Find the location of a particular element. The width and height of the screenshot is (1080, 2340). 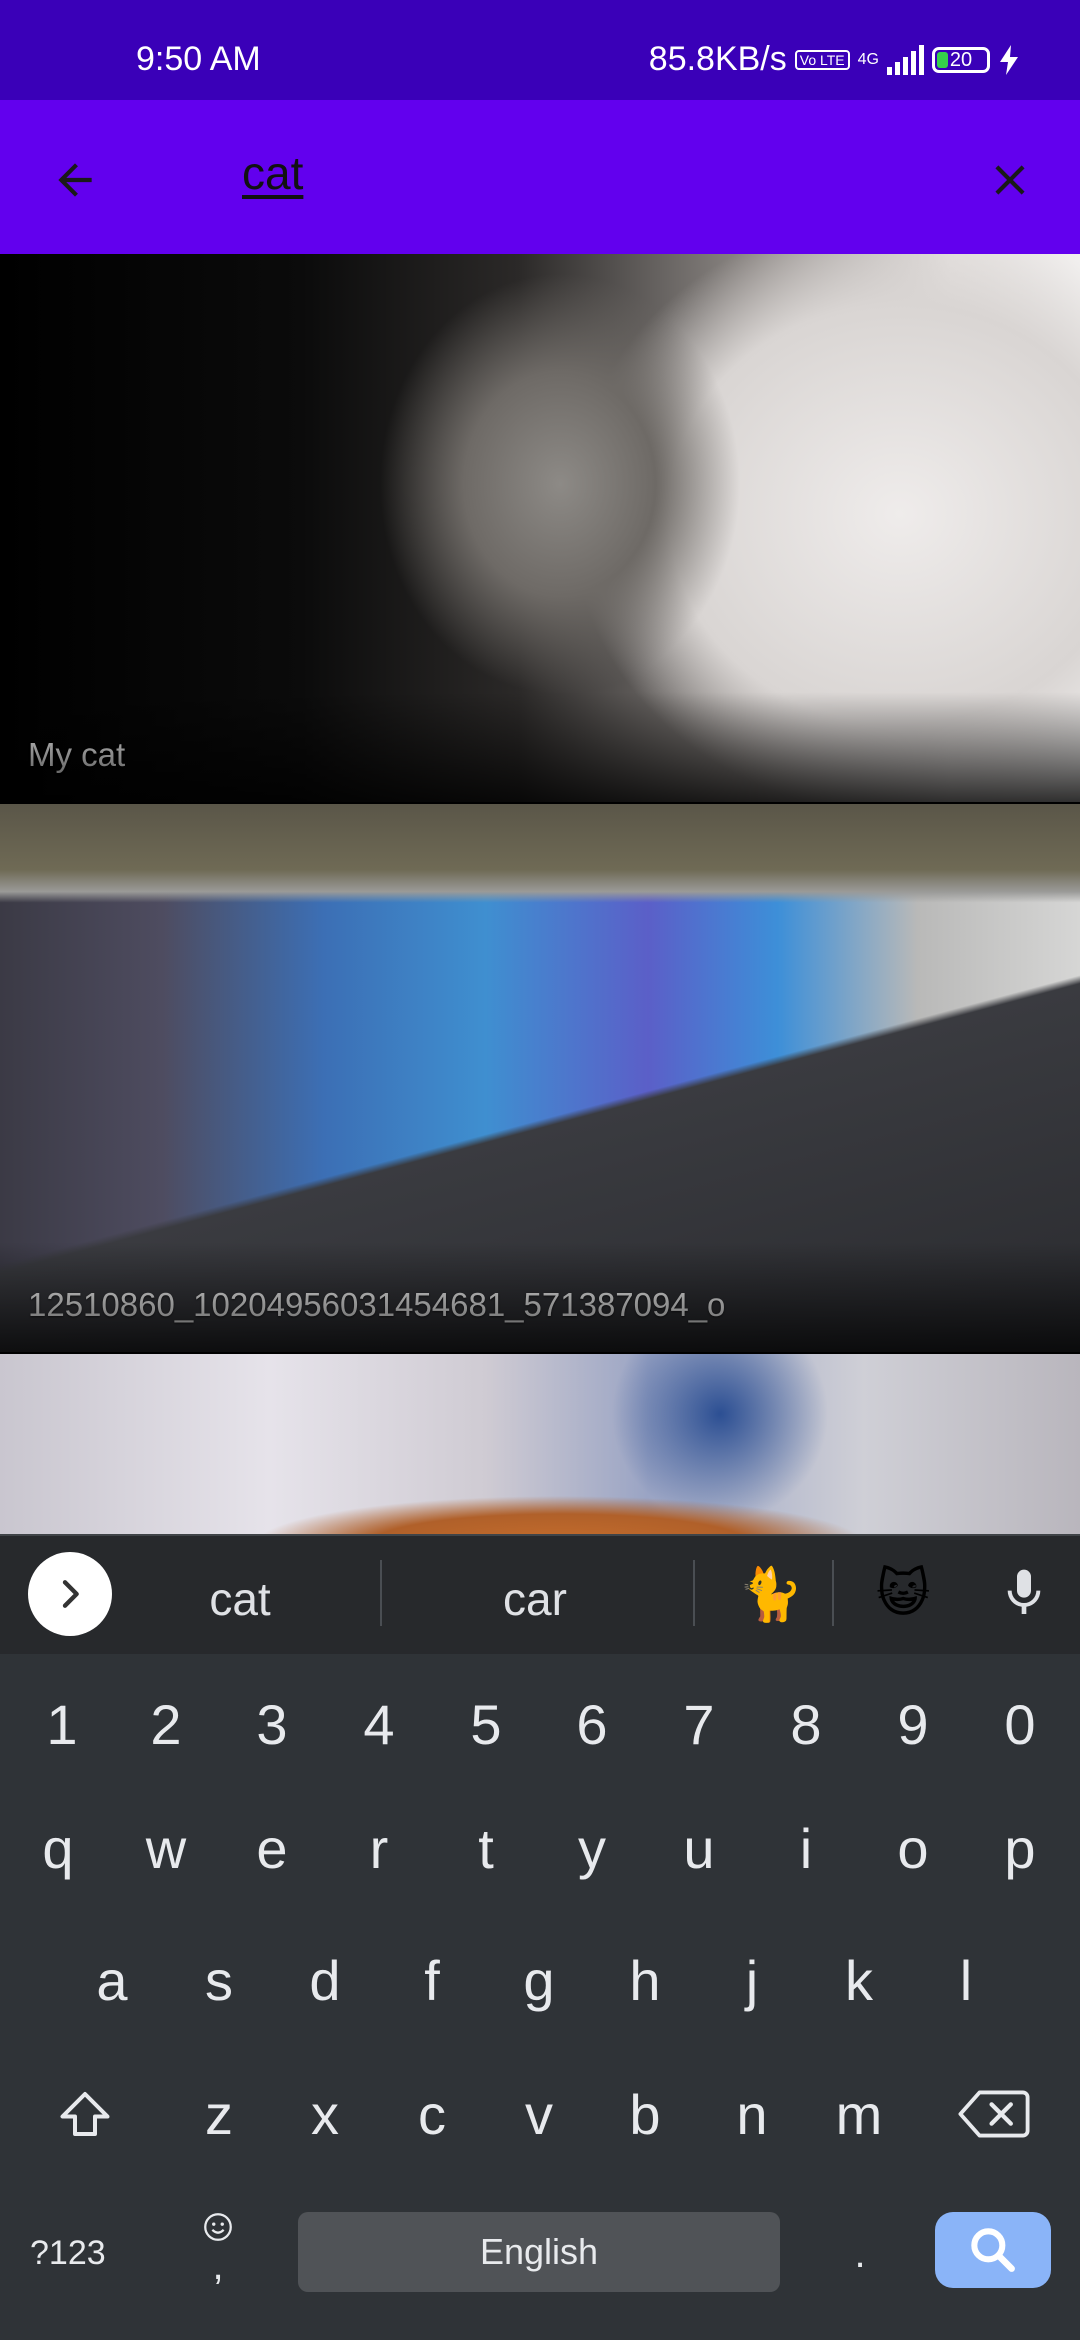

comma-key: , is located at coordinates (218, 2249).